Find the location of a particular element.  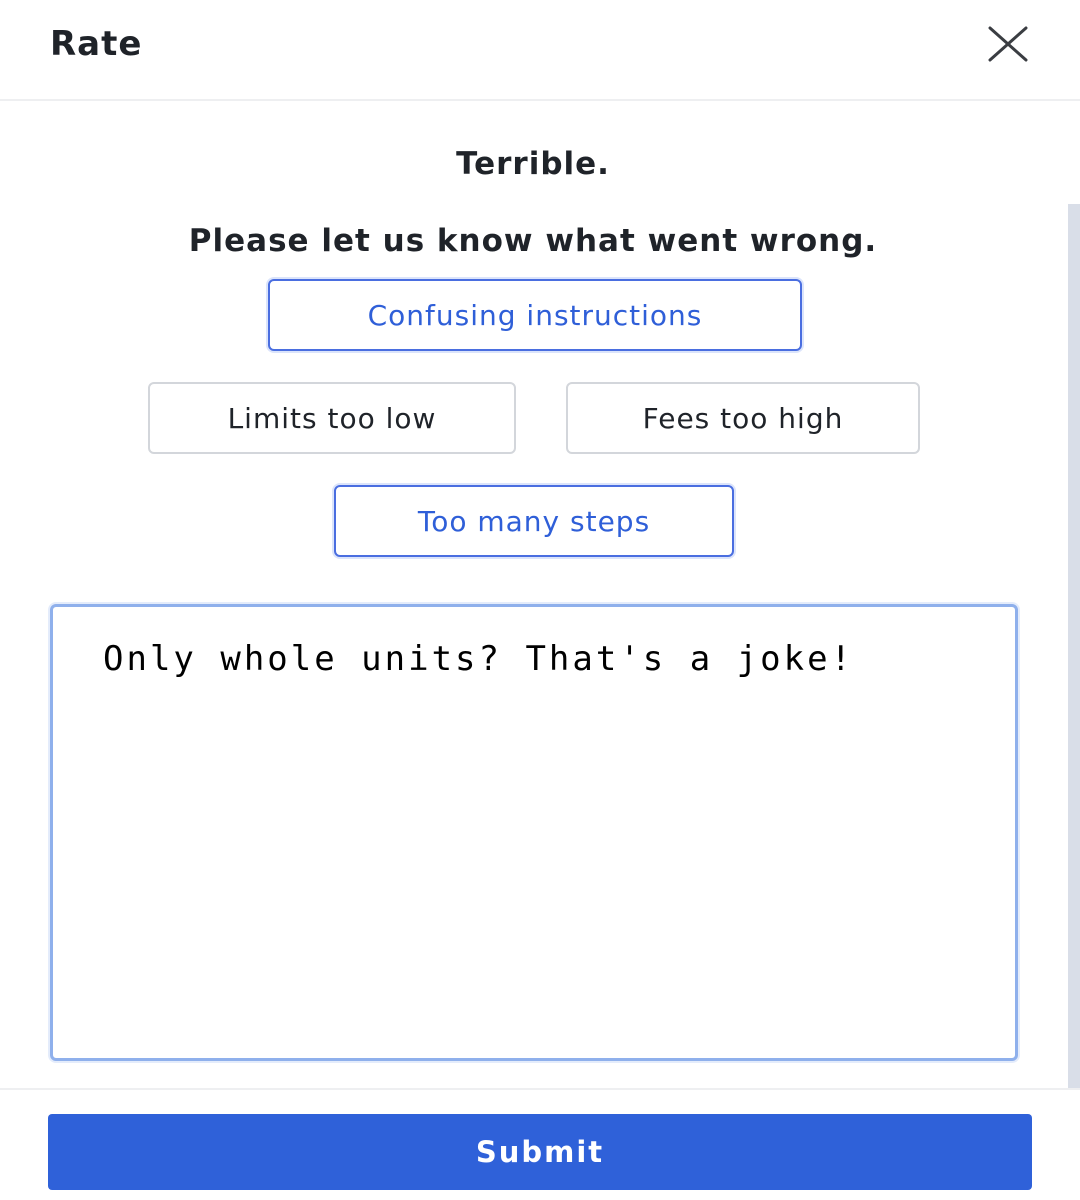

scrollbar is located at coordinates (1074, 646).